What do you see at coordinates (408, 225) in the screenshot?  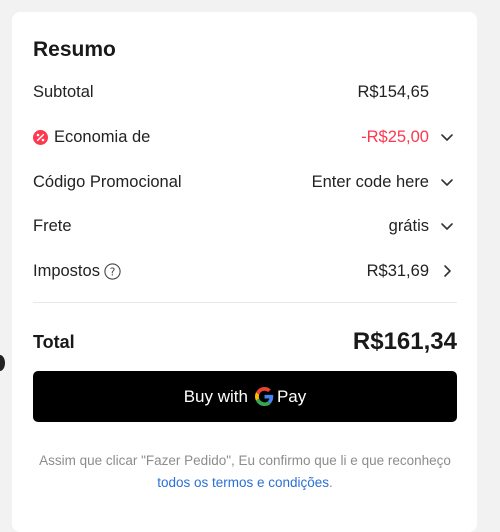 I see `shipping-value: grátis` at bounding box center [408, 225].